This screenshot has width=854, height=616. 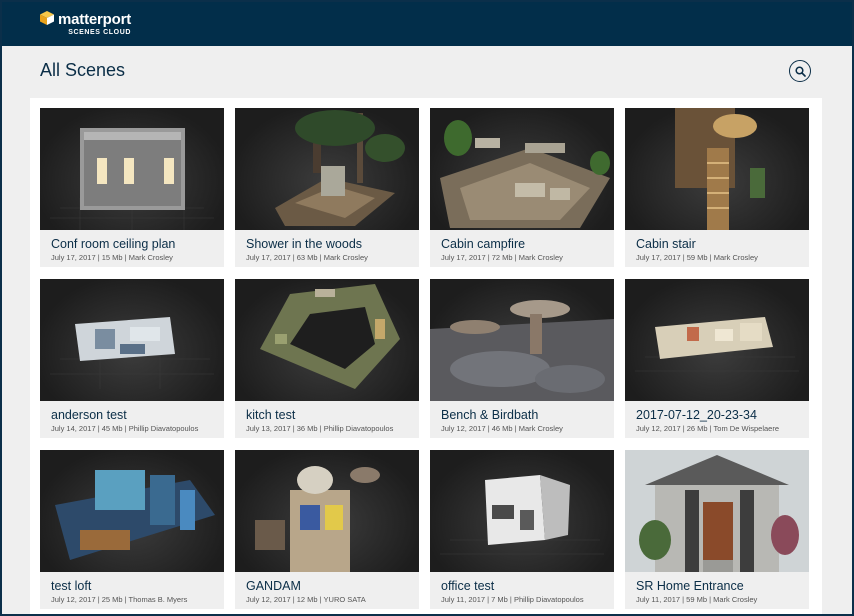 What do you see at coordinates (522, 411) in the screenshot?
I see `scene-title: Bench & Birdbath` at bounding box center [522, 411].